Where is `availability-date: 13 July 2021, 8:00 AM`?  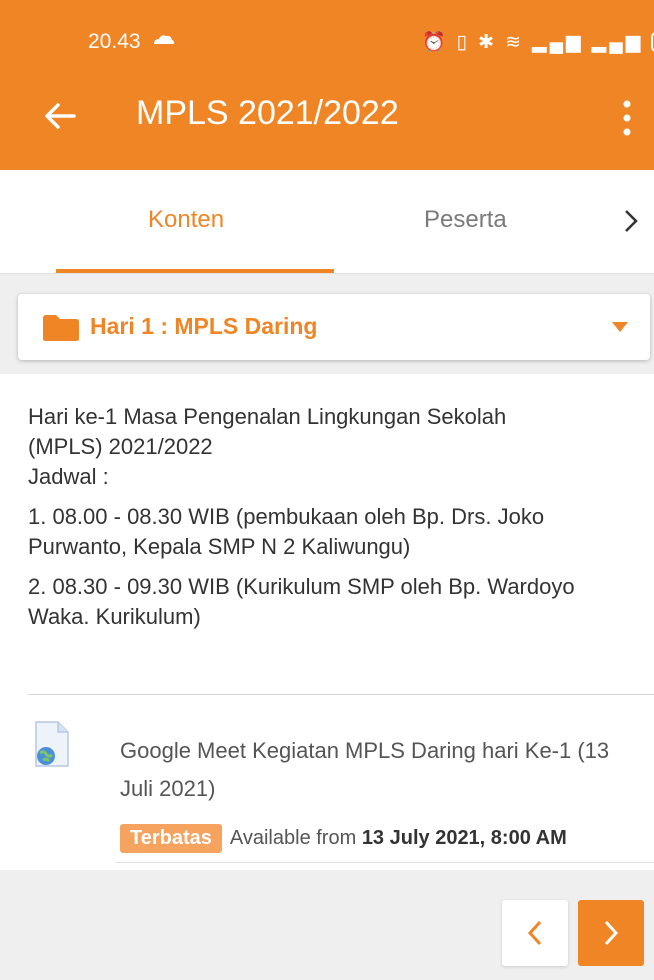 availability-date: 13 July 2021, 8:00 AM is located at coordinates (464, 838).